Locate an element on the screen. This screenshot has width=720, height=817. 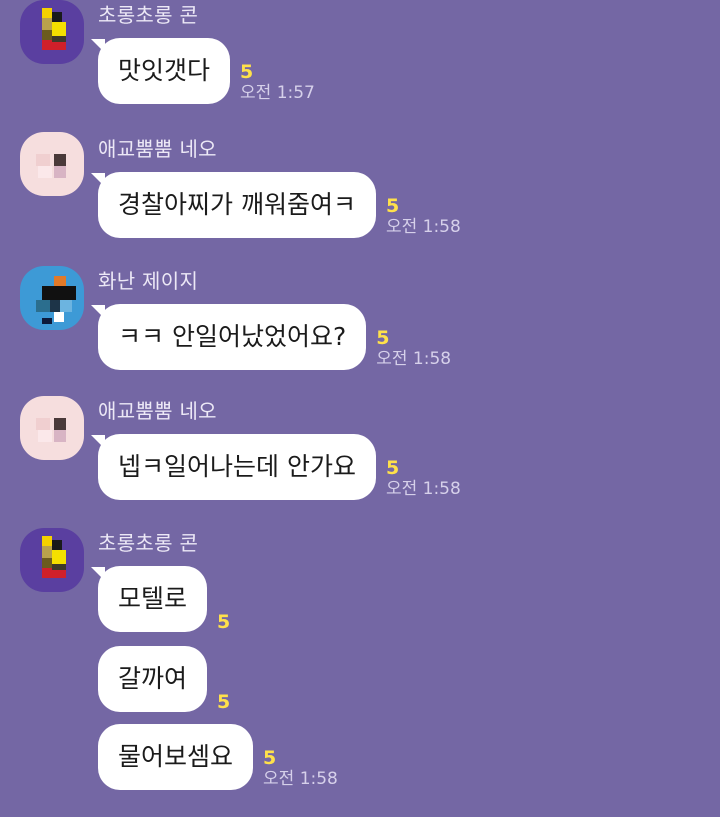
message-meta: 5 오전 1:57 is located at coordinates (277, 83).